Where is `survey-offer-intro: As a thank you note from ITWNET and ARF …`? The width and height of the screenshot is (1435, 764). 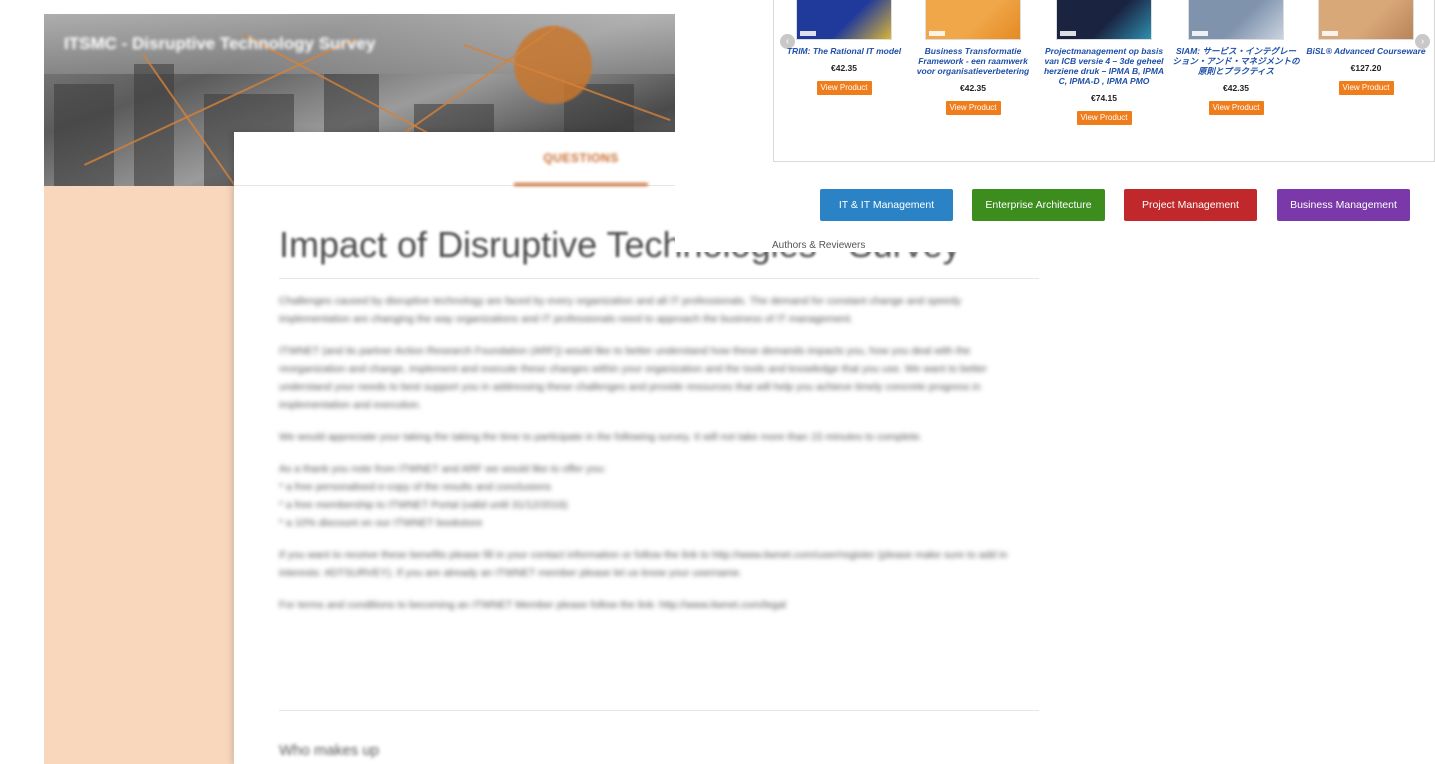
survey-offer-intro: As a thank you note from ITWNET and ARF … is located at coordinates (443, 469).